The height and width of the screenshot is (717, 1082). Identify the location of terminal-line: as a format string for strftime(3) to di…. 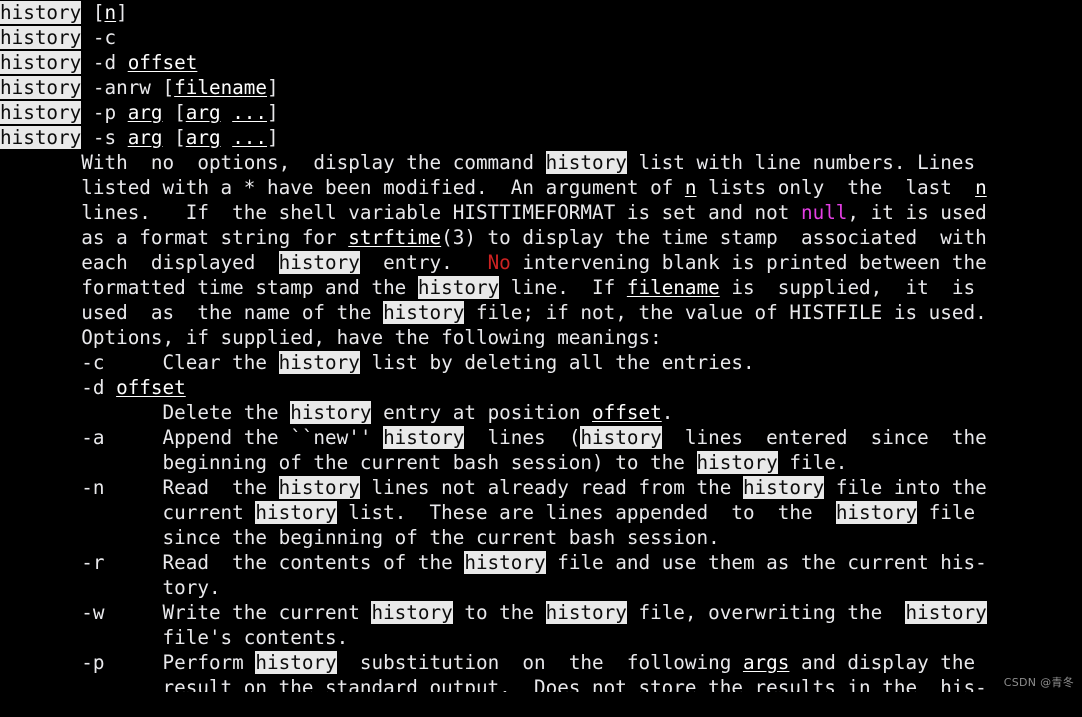
(541, 237).